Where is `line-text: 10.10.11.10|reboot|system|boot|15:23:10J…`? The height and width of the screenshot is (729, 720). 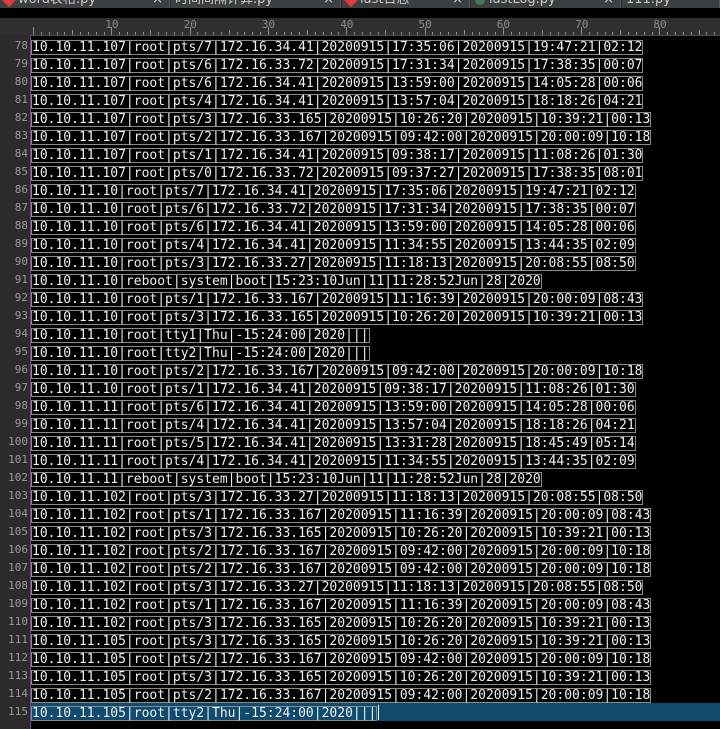
line-text: 10.10.11.10|reboot|system|boot|15:23:10J… is located at coordinates (286, 281).